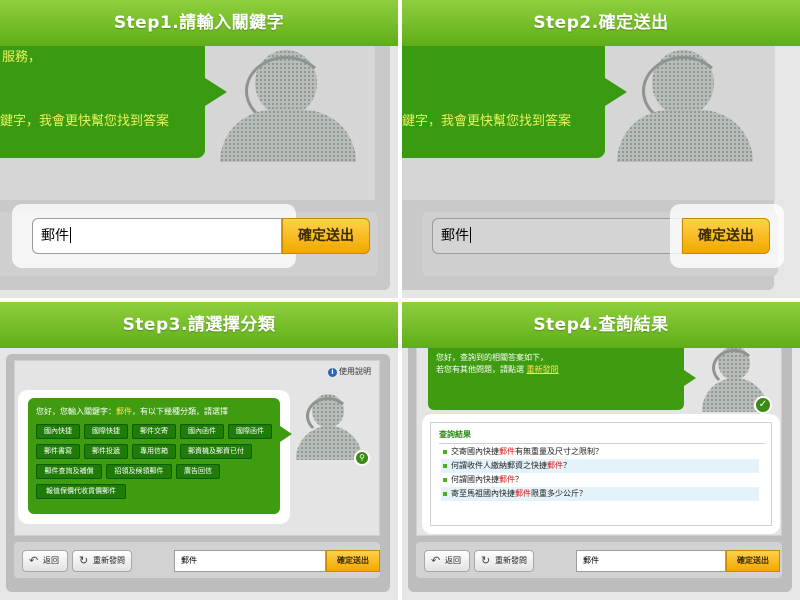  Describe the element at coordinates (492, 357) in the screenshot. I see `bubble-line-1: 您好，查詢到的相關答案如下，` at that location.